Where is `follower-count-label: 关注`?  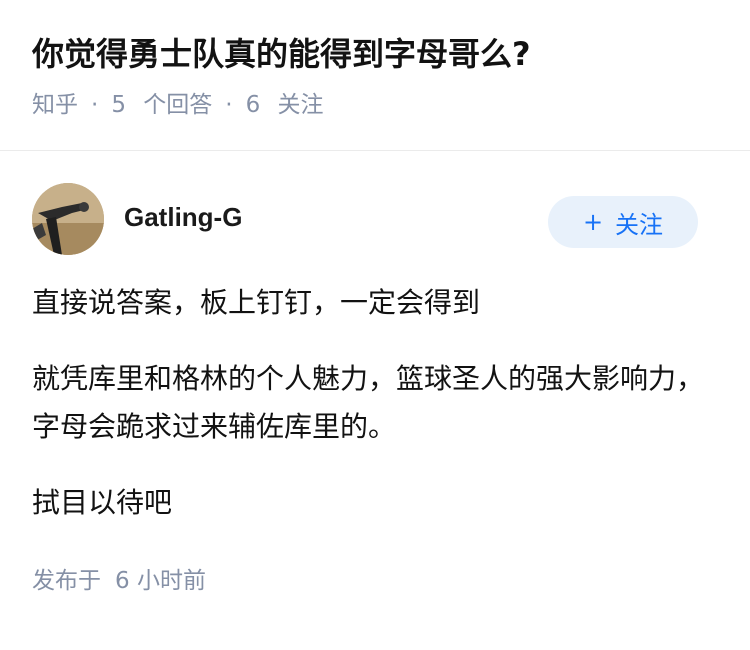 follower-count-label: 关注 is located at coordinates (300, 105).